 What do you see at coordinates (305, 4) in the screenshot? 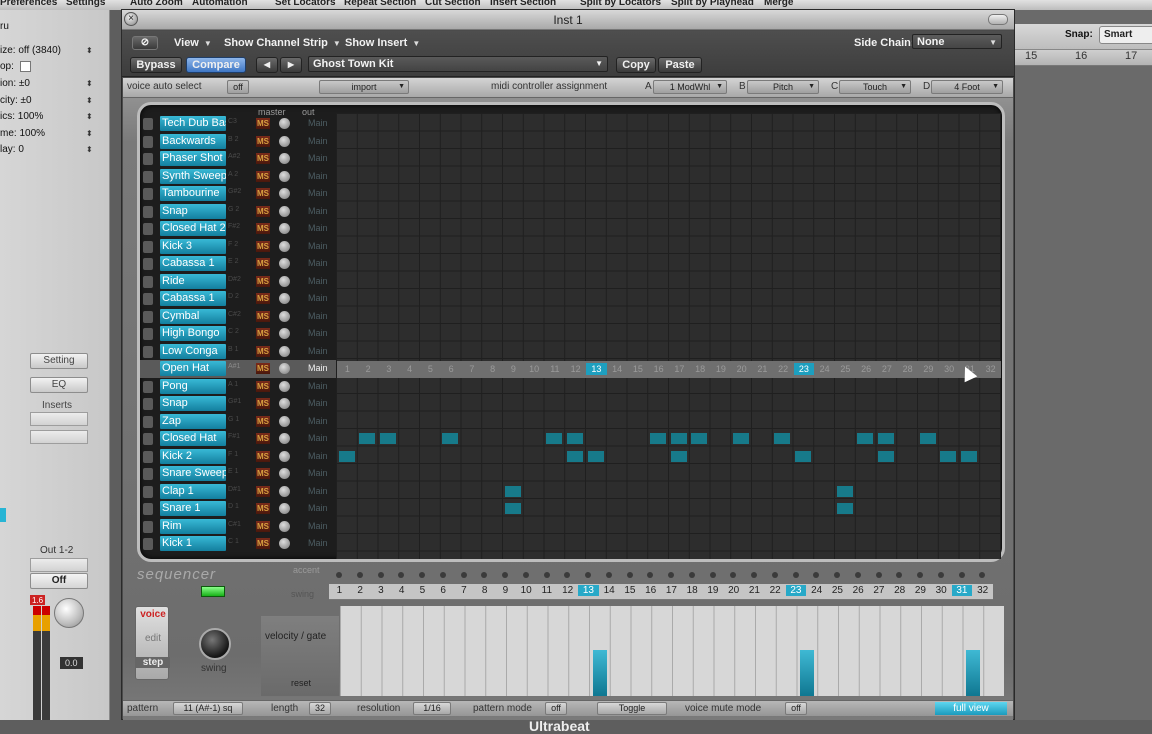
I see `menu-item: Set Locators` at bounding box center [305, 4].